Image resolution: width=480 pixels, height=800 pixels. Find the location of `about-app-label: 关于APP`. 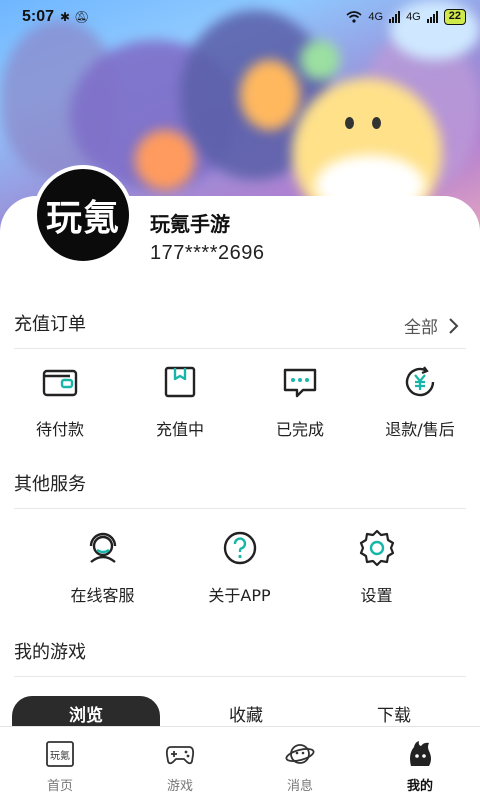

about-app-label: 关于APP is located at coordinates (239, 595).